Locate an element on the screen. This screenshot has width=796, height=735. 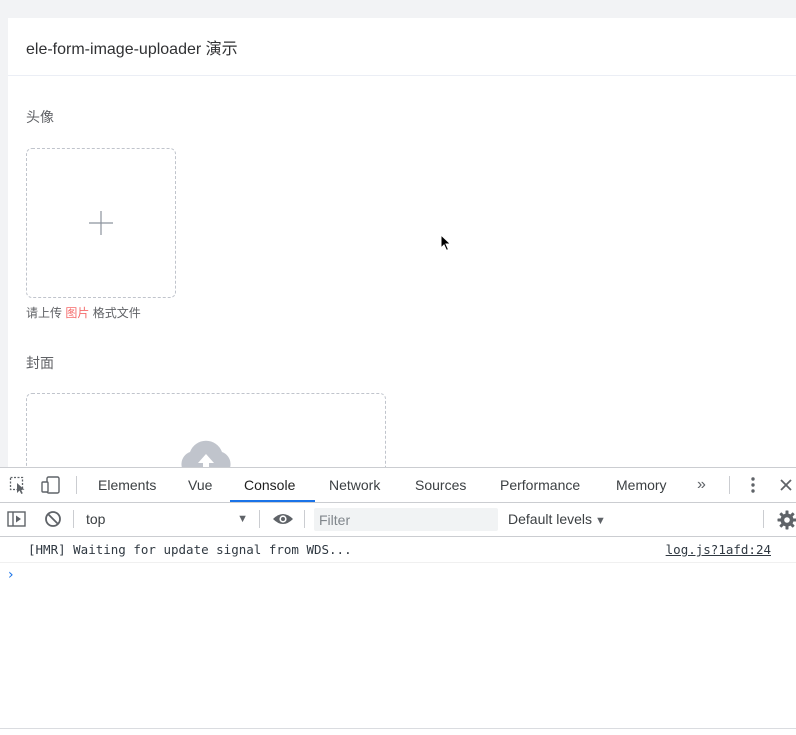
context-value: top is located at coordinates (95, 519).